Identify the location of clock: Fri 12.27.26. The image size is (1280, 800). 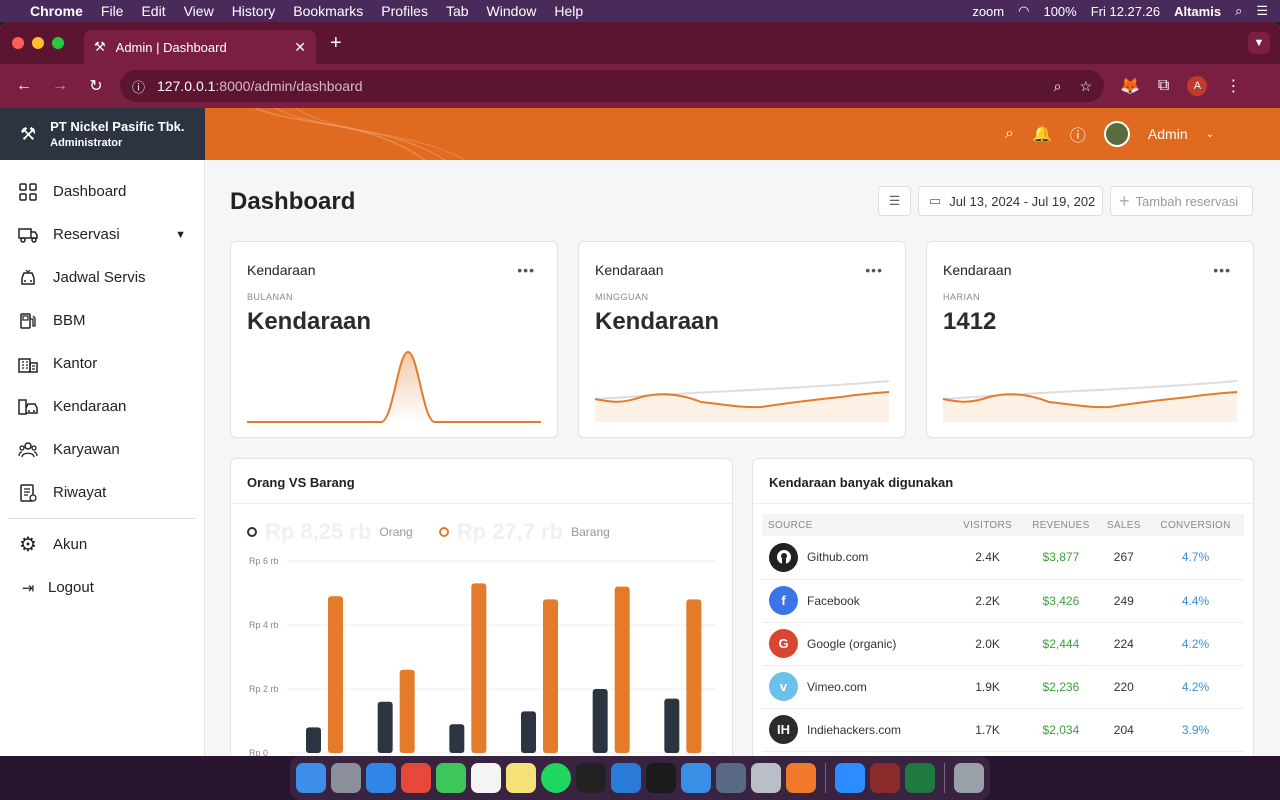
(1125, 11).